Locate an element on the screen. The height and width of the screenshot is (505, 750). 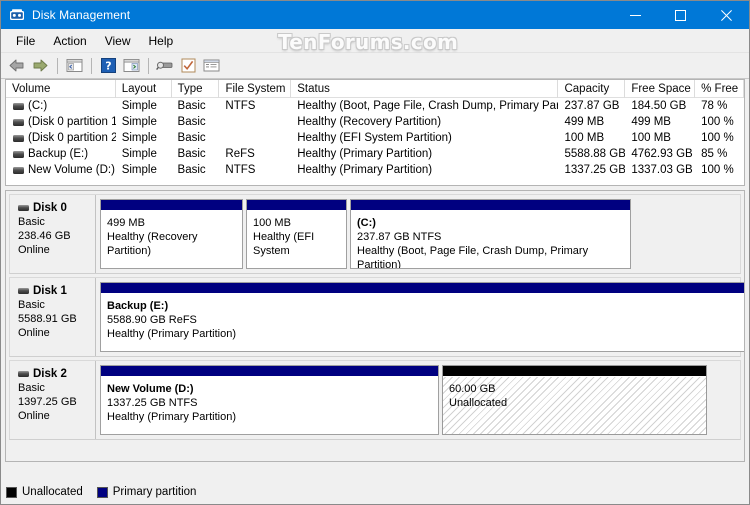
forward-icon is located at coordinates (40, 66).